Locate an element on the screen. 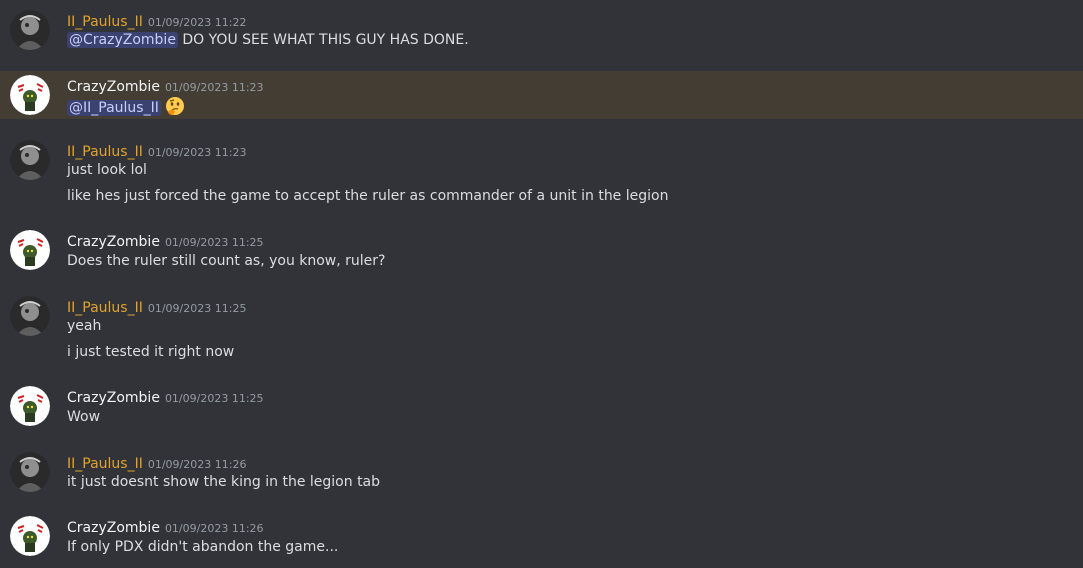  thinking-face-emoji is located at coordinates (175, 108).